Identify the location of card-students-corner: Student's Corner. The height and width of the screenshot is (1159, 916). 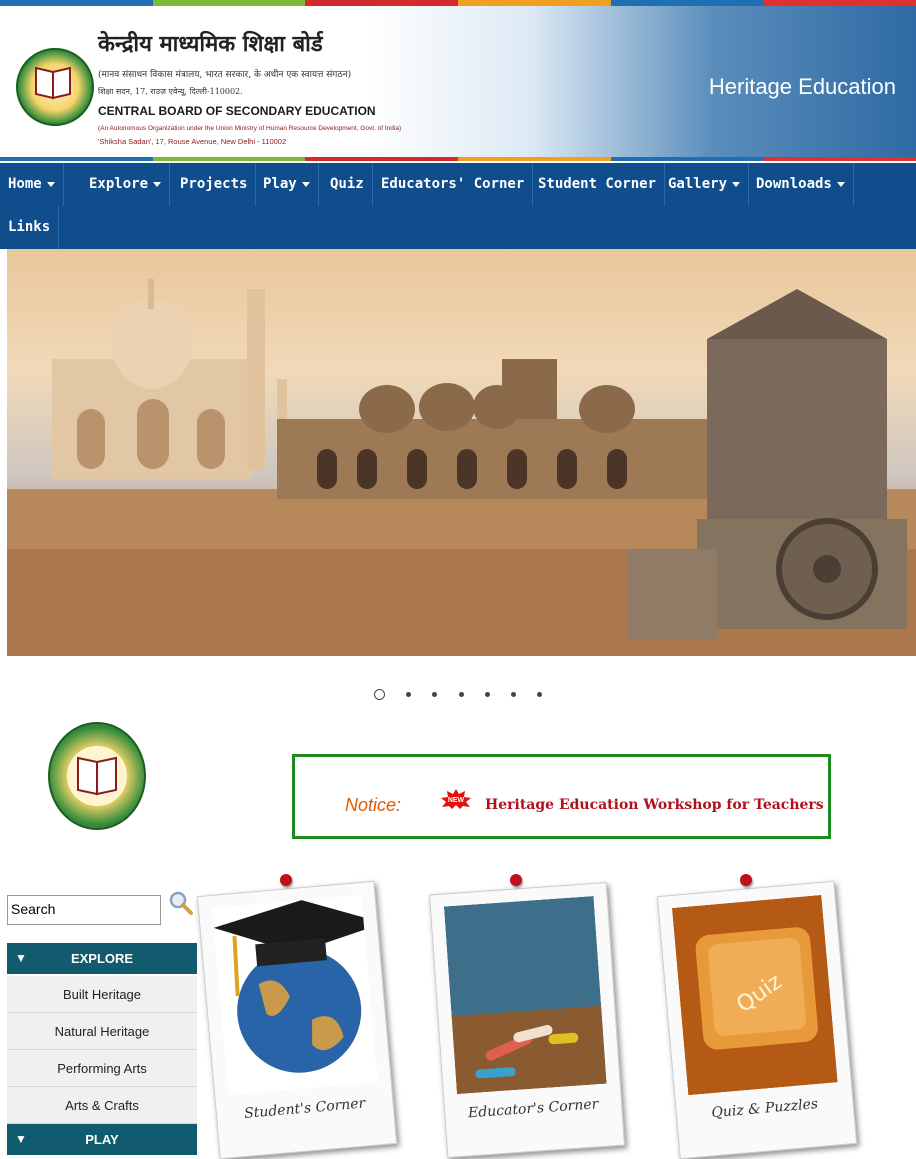
(297, 1019).